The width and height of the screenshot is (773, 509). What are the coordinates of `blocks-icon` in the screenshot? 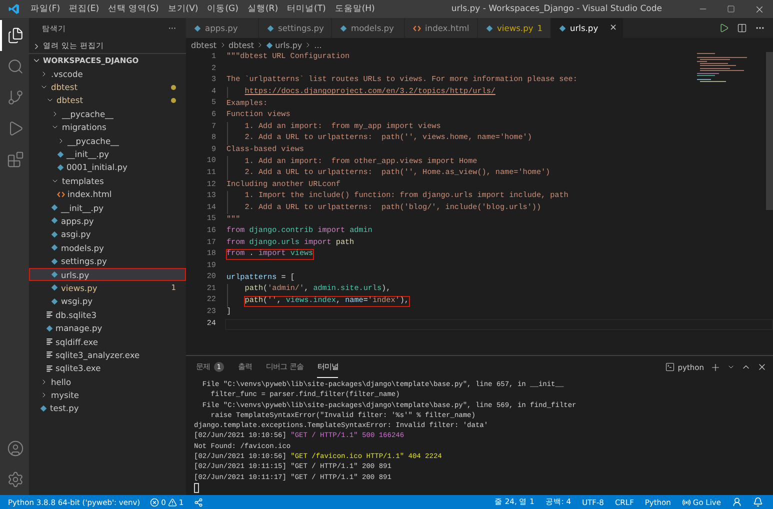 It's located at (15, 159).